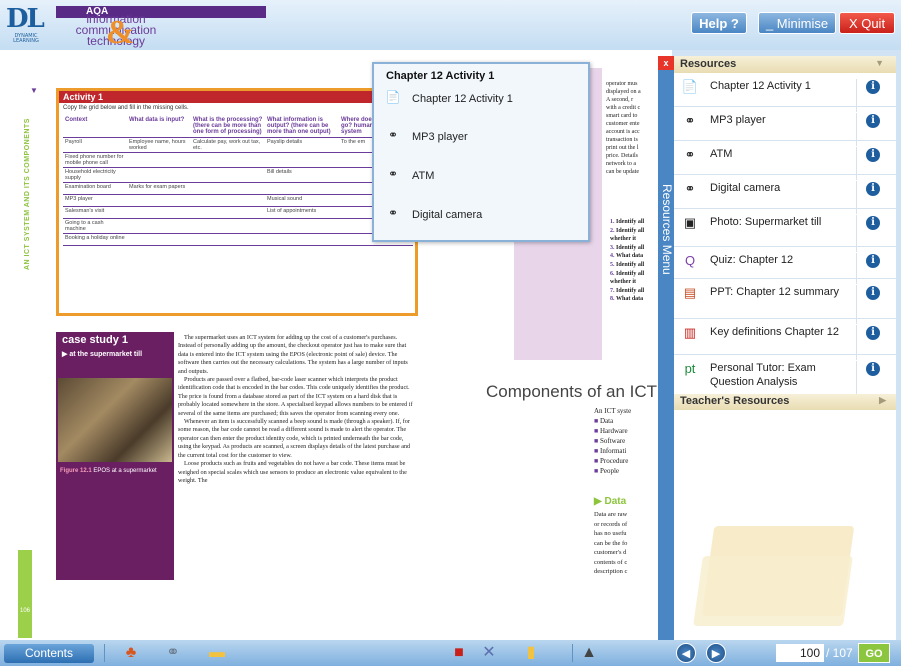 Image resolution: width=901 pixels, height=666 pixels. Describe the element at coordinates (611, 461) in the screenshot. I see `list-item: ■ Procedure` at that location.